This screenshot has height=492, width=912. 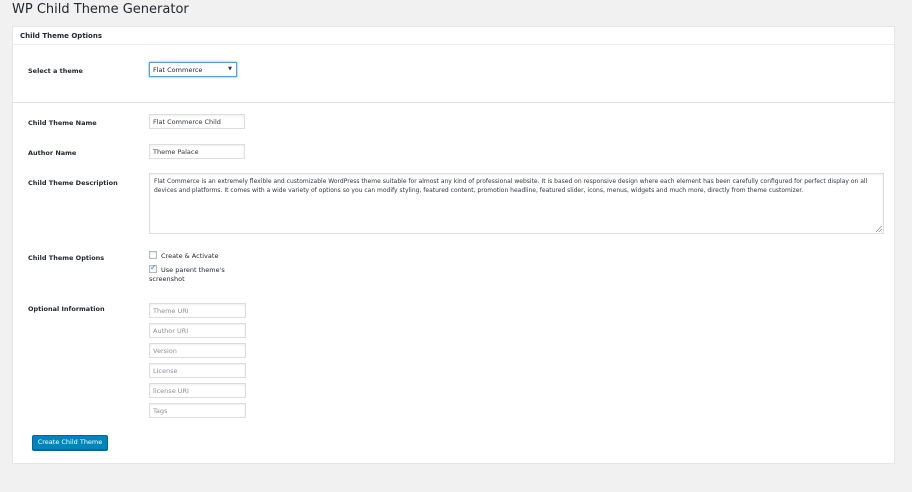 What do you see at coordinates (52, 153) in the screenshot?
I see `author-name-label: Author Name` at bounding box center [52, 153].